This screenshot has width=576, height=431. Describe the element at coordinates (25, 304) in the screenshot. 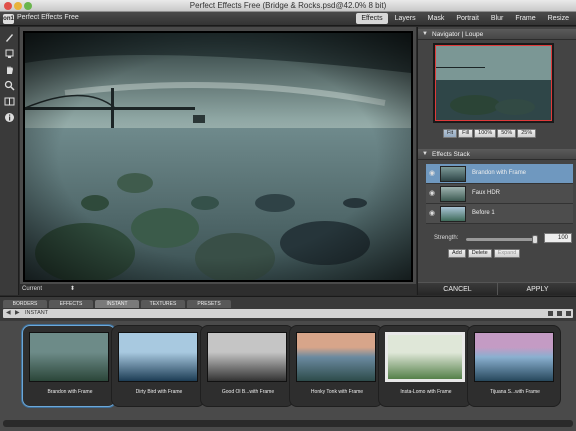

I see `category-tab-borders: BORDERS` at that location.